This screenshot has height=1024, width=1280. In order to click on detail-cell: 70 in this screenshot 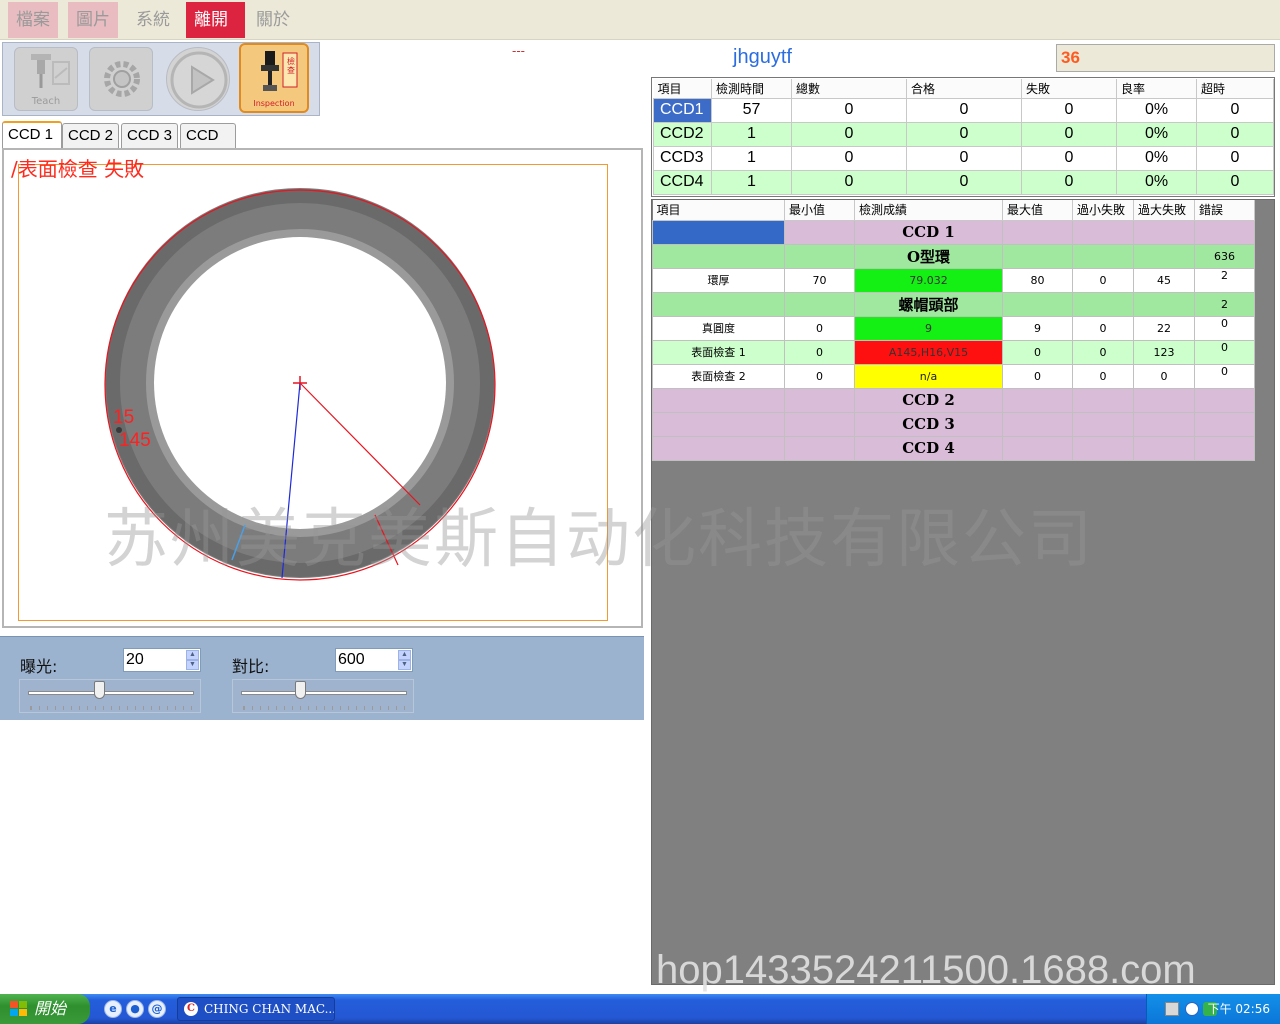, I will do `click(819, 280)`.